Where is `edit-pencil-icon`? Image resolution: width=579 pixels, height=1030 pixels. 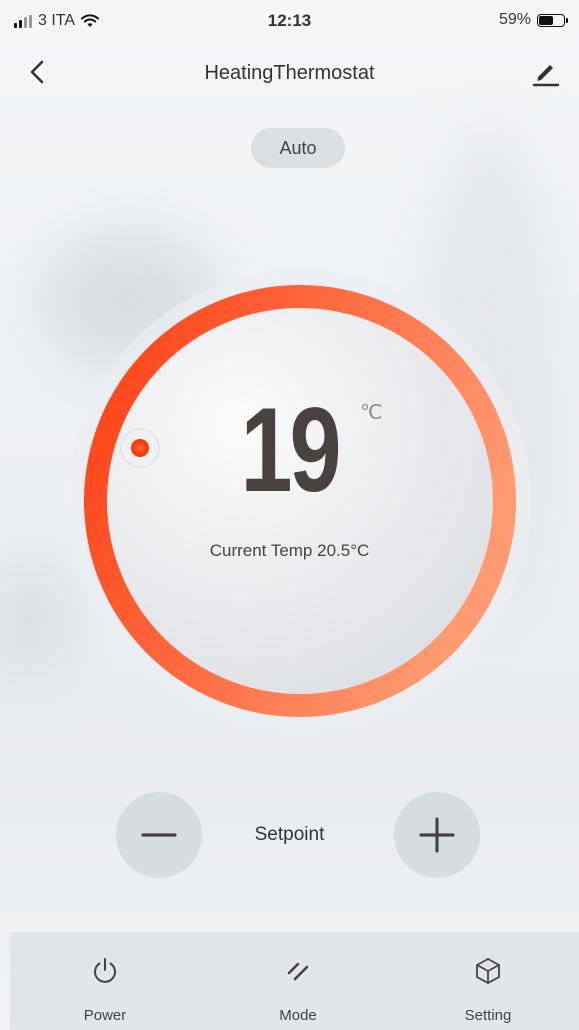
edit-pencil-icon is located at coordinates (545, 72).